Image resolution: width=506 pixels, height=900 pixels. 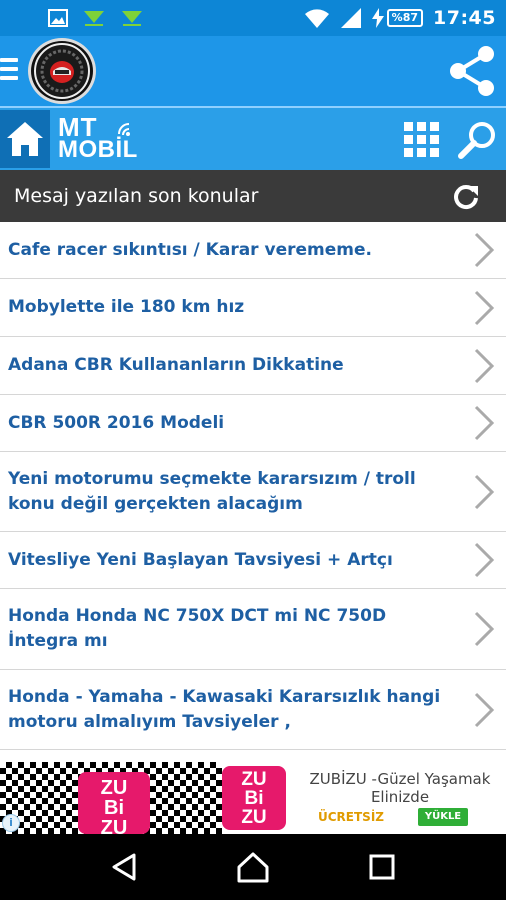 What do you see at coordinates (9, 70) in the screenshot?
I see `hamburger-icon` at bounding box center [9, 70].